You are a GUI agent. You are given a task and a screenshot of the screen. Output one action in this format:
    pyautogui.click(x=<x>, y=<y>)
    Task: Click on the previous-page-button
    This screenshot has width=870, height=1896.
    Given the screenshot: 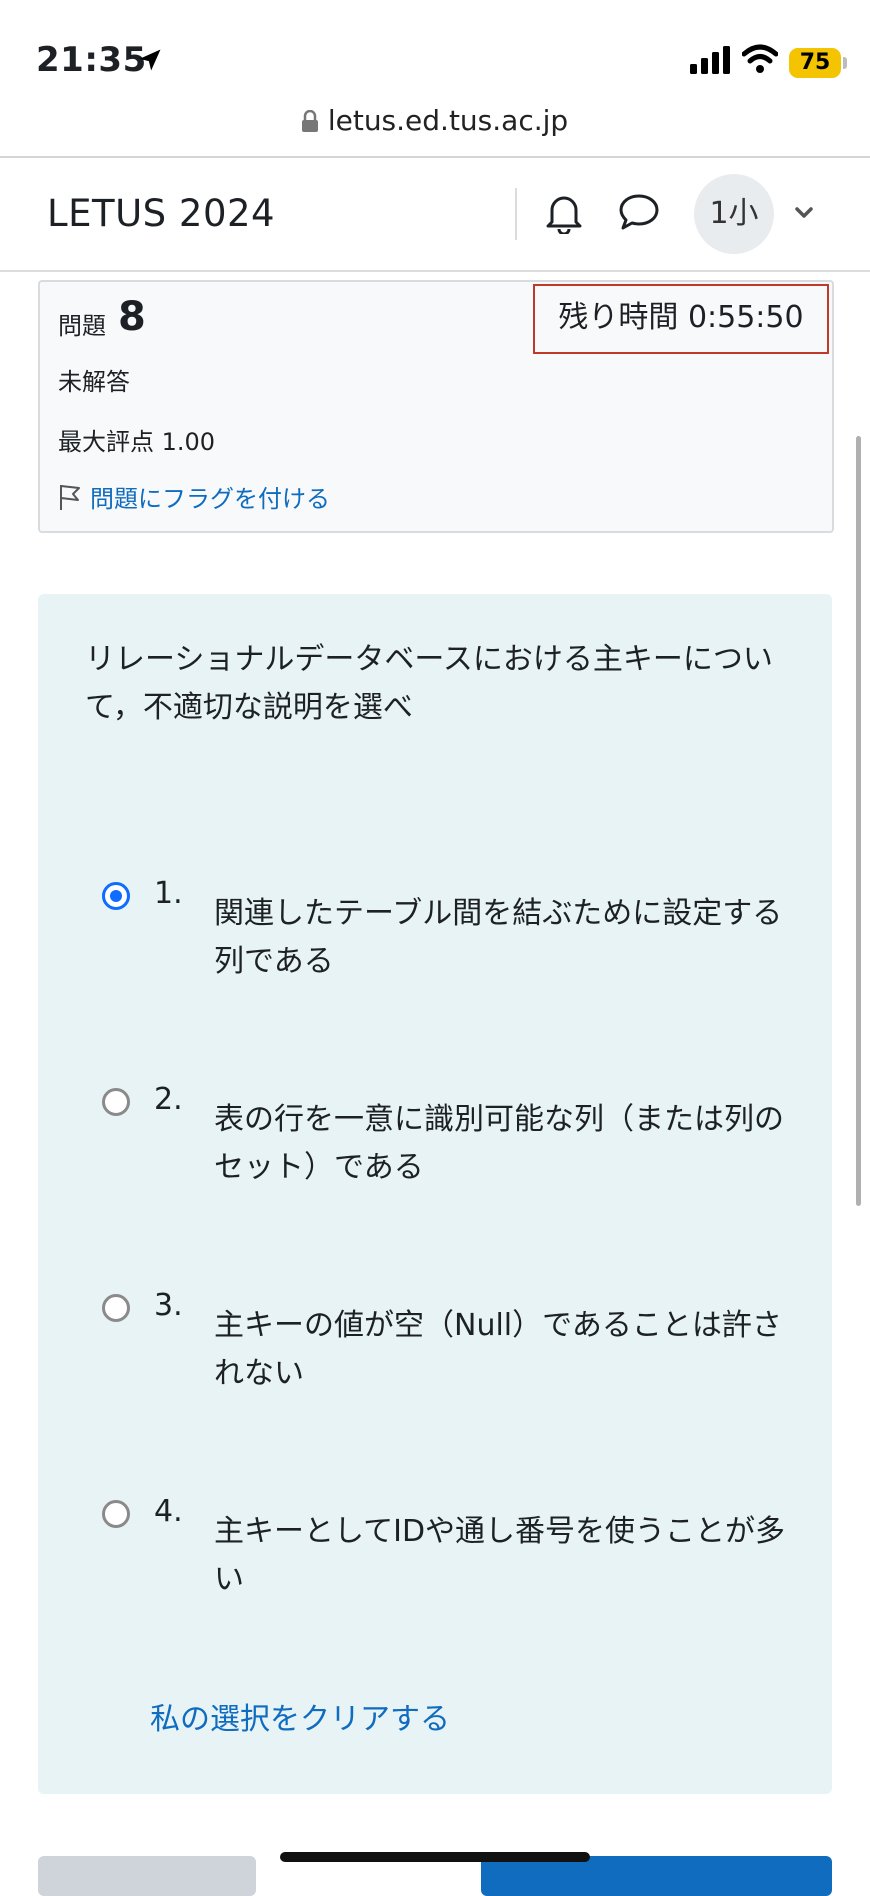 What is the action you would take?
    pyautogui.click(x=147, y=1876)
    